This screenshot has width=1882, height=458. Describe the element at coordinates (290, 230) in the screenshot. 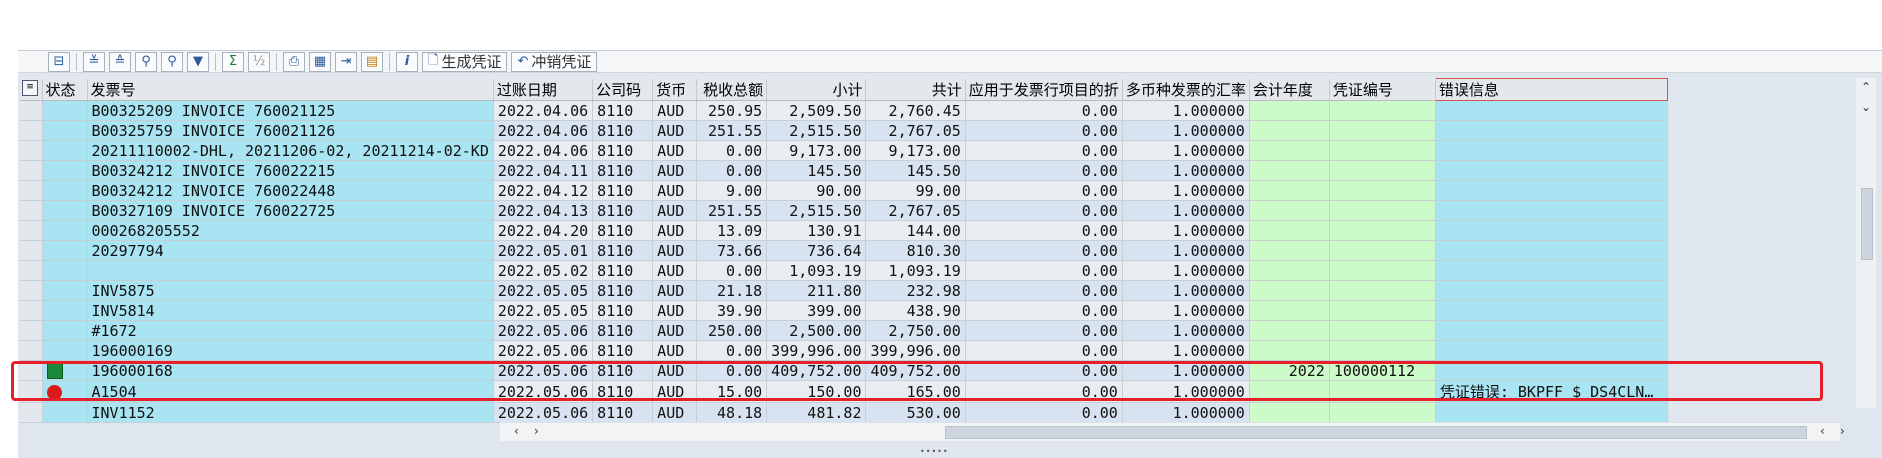

I see `cell-invoice: 000268205552` at that location.